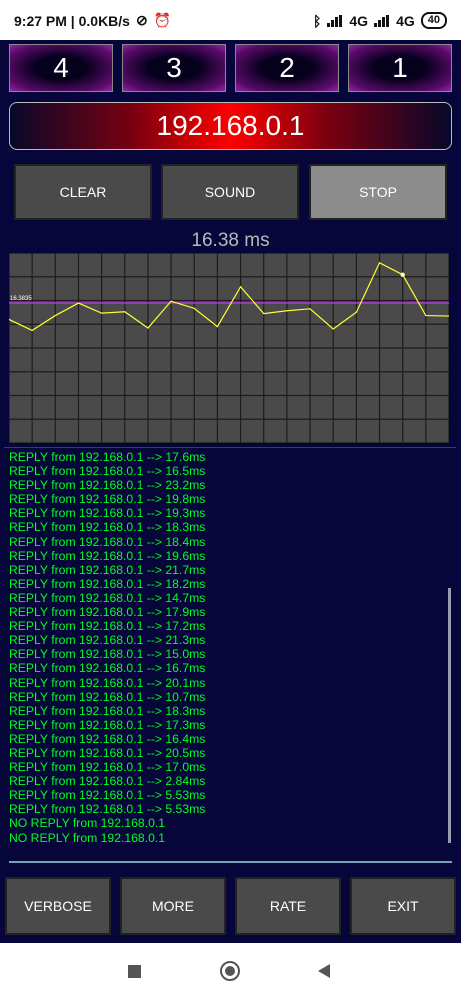  What do you see at coordinates (107, 597) in the screenshot?
I see `log-line: REPLY from 192.168.0.1 --> 14.7ms` at bounding box center [107, 597].